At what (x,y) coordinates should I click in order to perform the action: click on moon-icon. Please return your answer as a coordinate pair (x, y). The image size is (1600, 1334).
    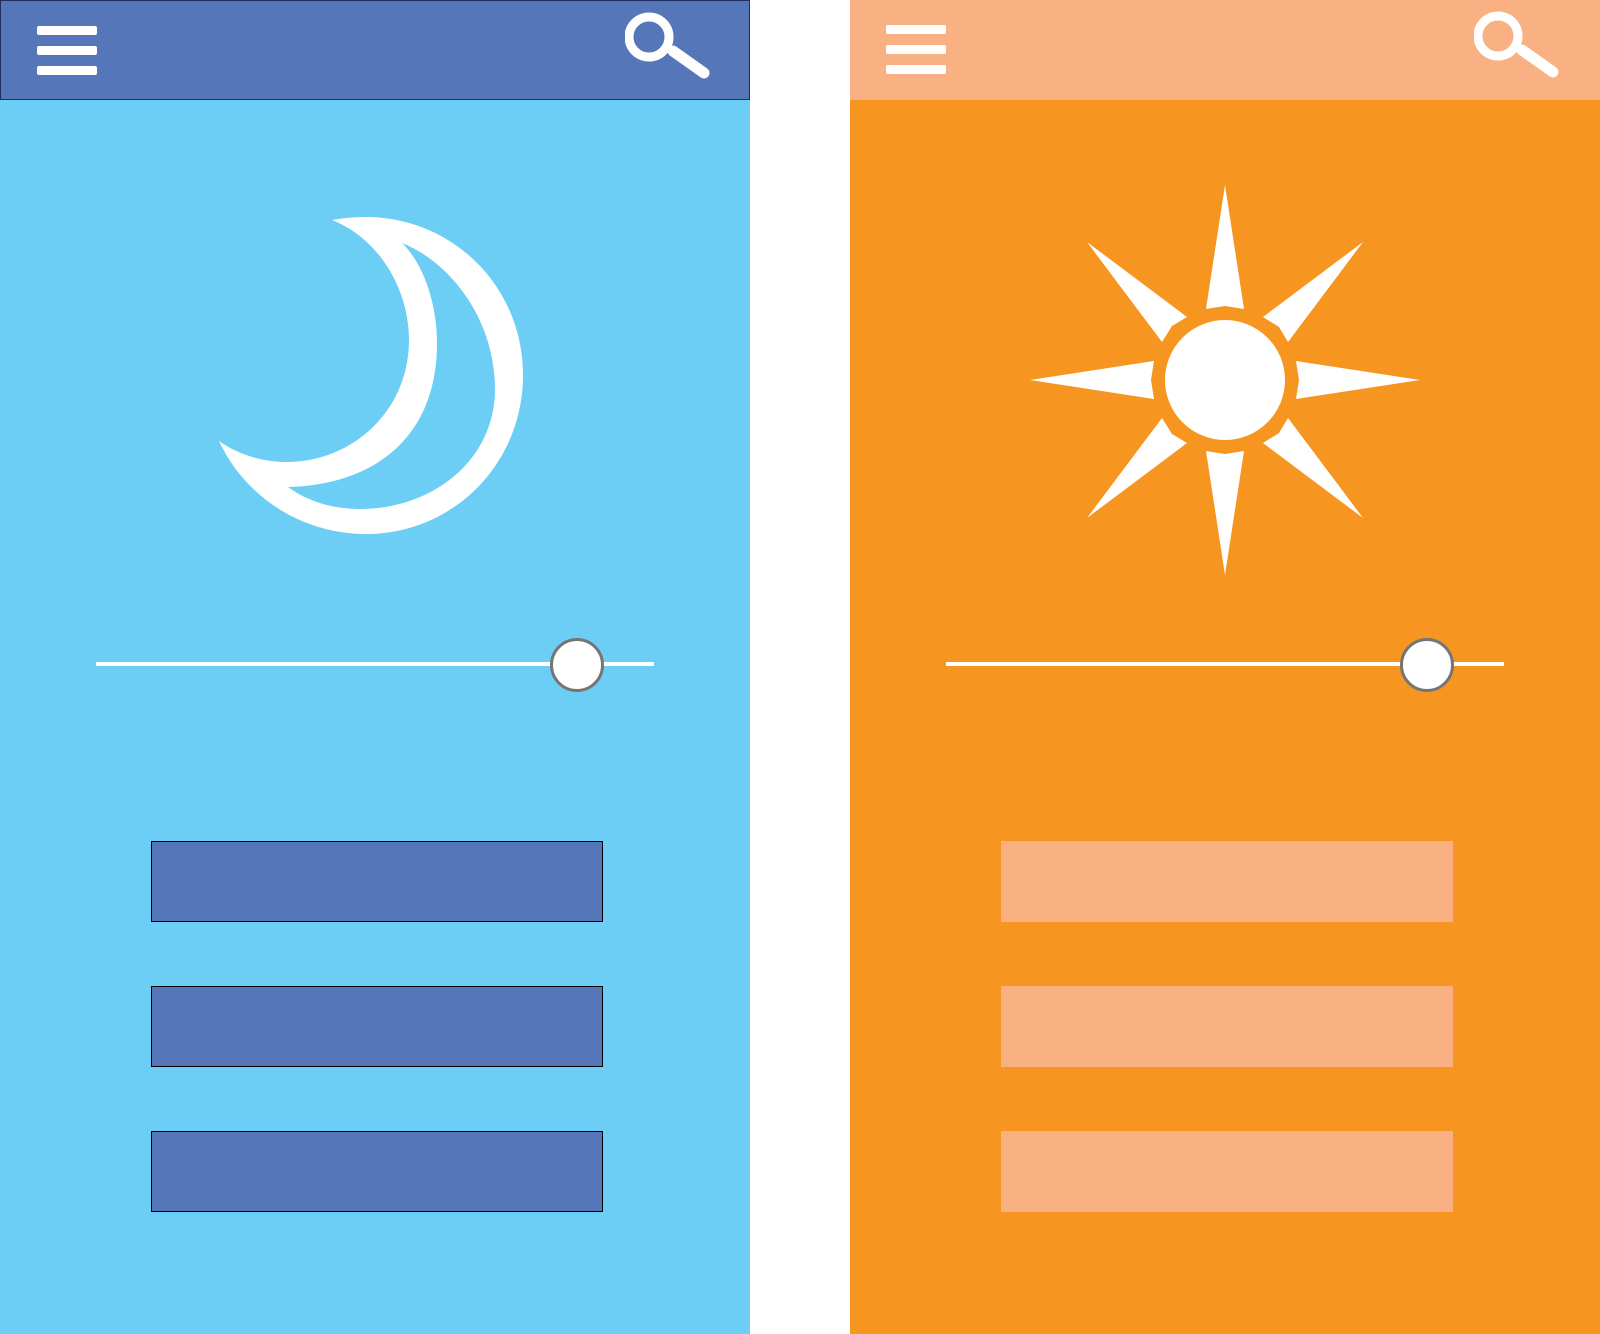
    Looking at the image, I should click on (371, 375).